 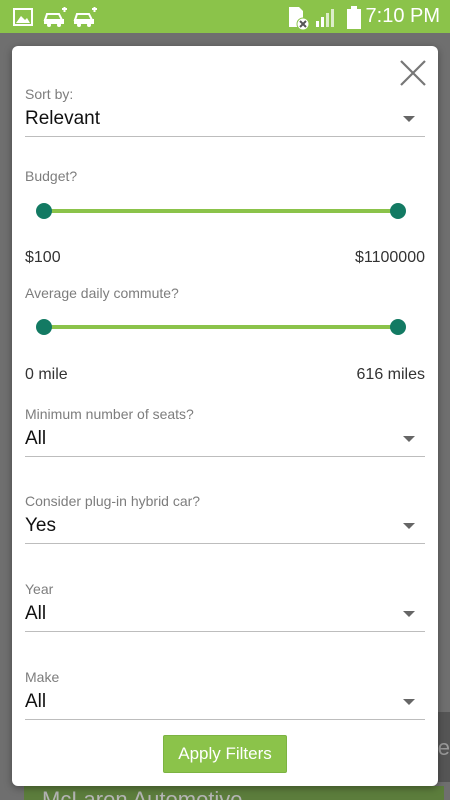 I want to click on commute-slider-track, so click(x=221, y=327).